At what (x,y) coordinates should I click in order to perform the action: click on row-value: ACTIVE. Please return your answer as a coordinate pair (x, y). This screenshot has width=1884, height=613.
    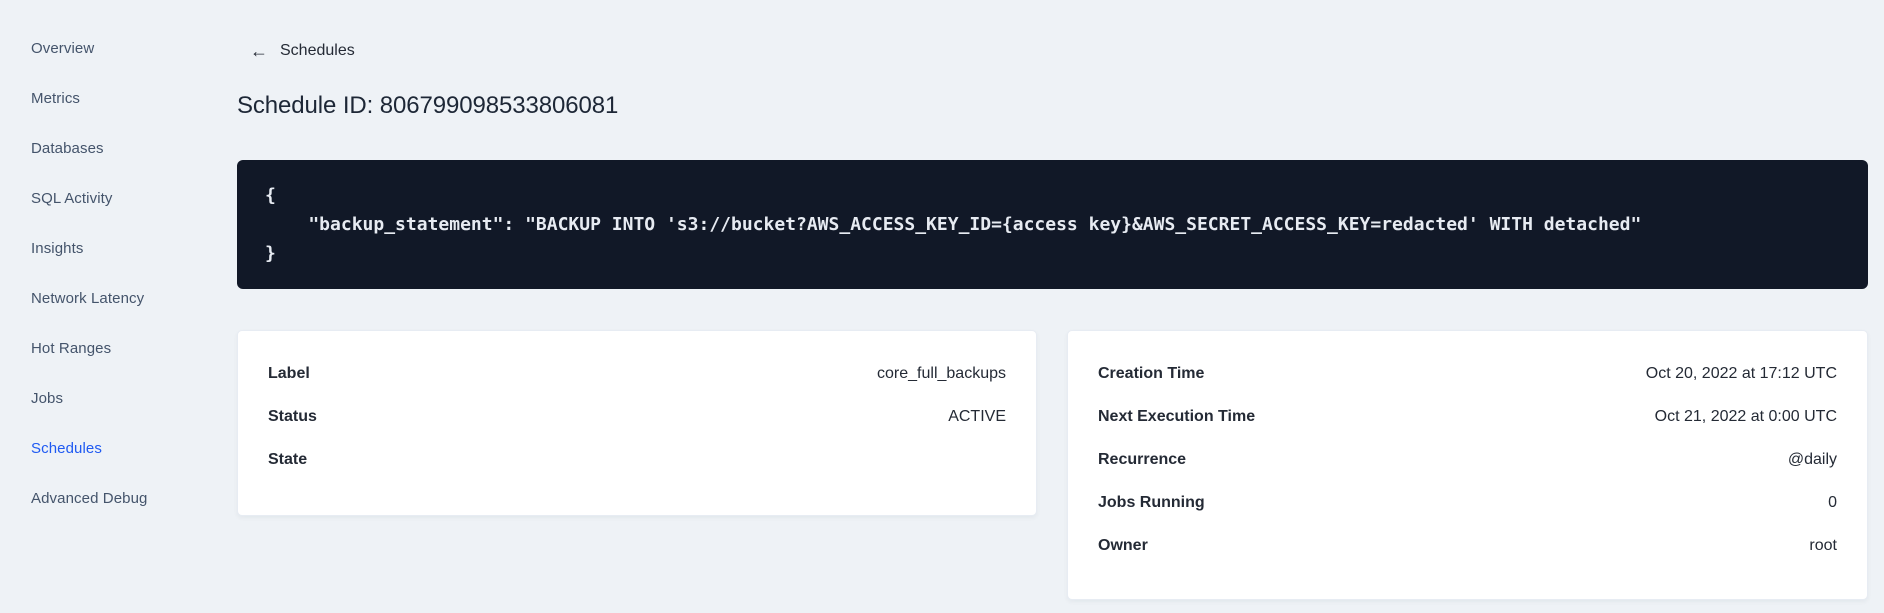
    Looking at the image, I should click on (977, 416).